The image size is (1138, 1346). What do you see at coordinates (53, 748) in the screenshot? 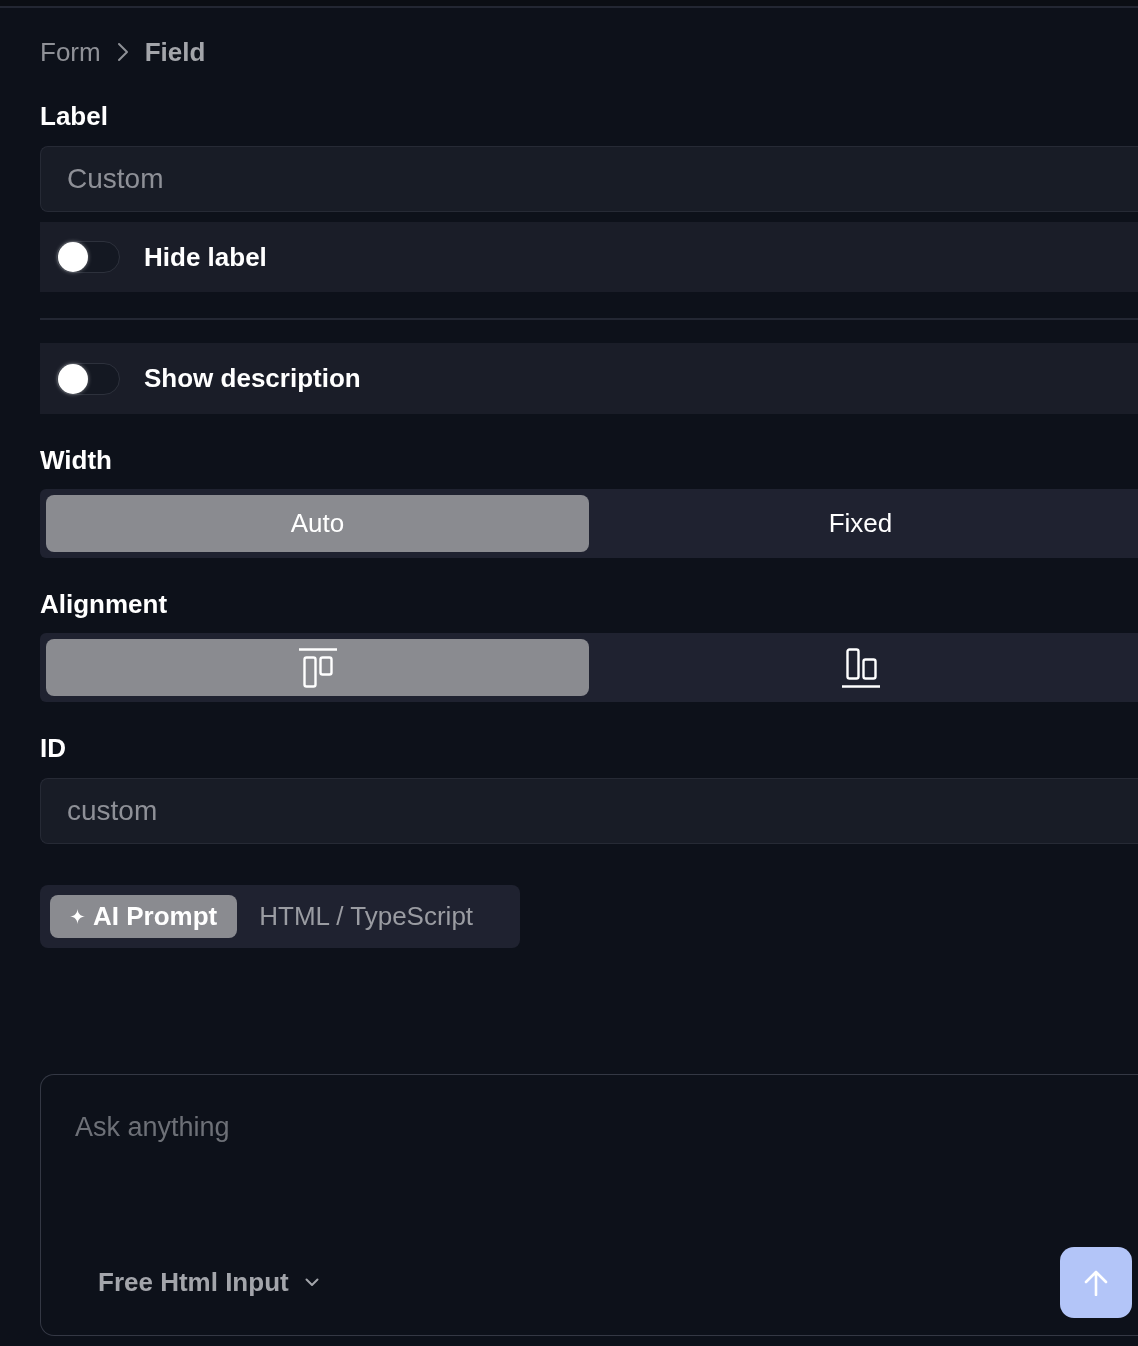
I see `field-label: ID` at bounding box center [53, 748].